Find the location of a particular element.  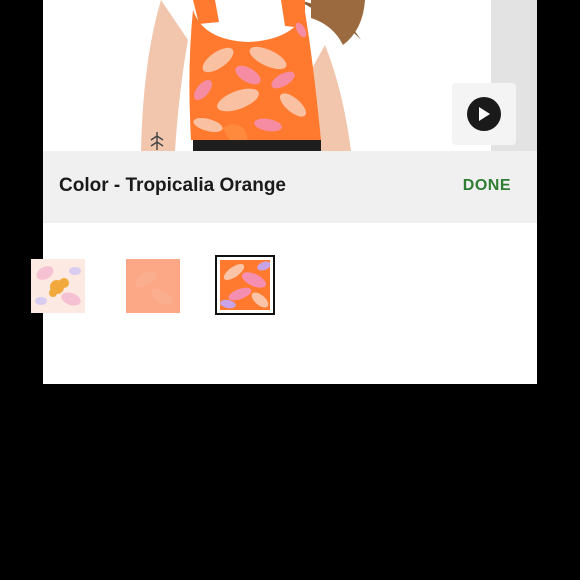

color-swatch-tropicalia-orange-selected is located at coordinates (245, 285).